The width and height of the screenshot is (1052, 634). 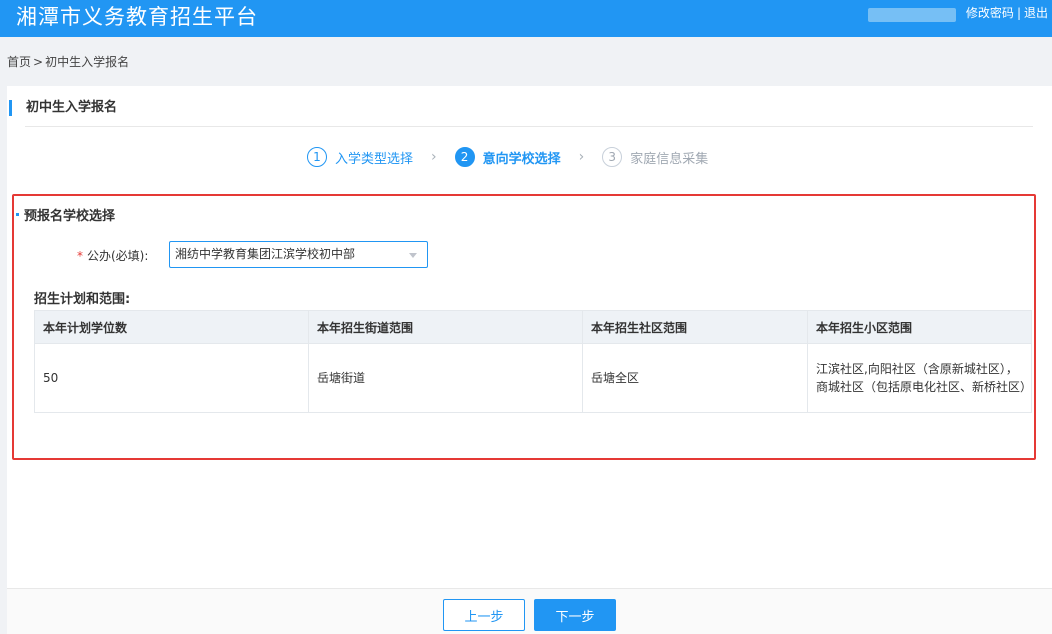 I want to click on next-step-button: 下一步, so click(x=575, y=615).